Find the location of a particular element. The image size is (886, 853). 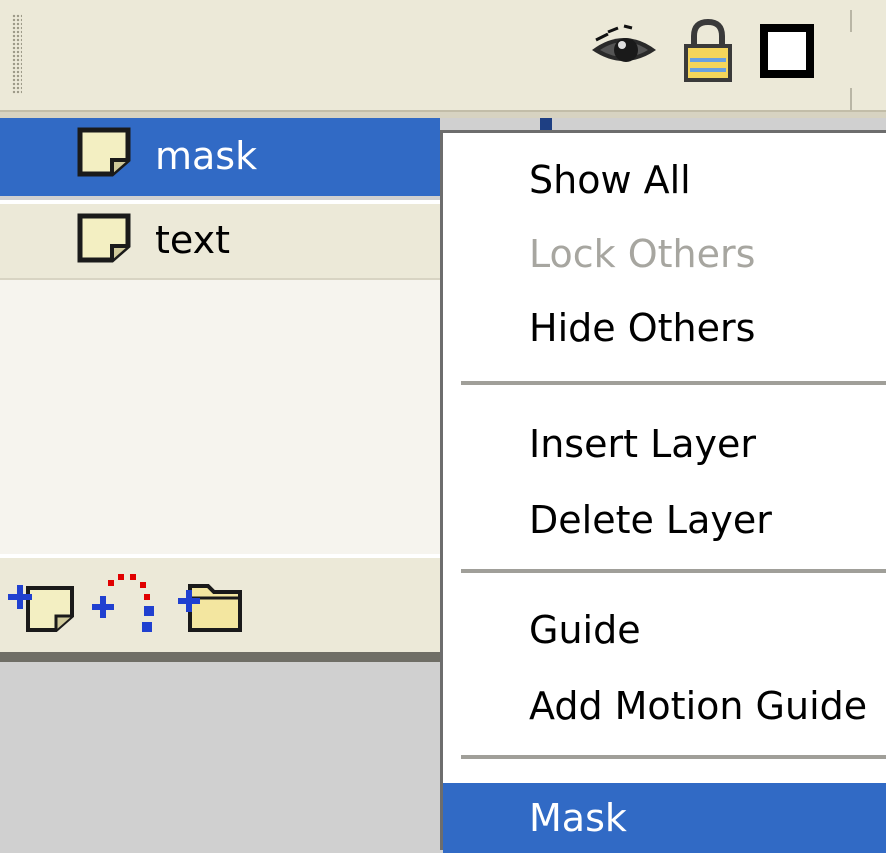

header-divider is located at coordinates (443, 114).